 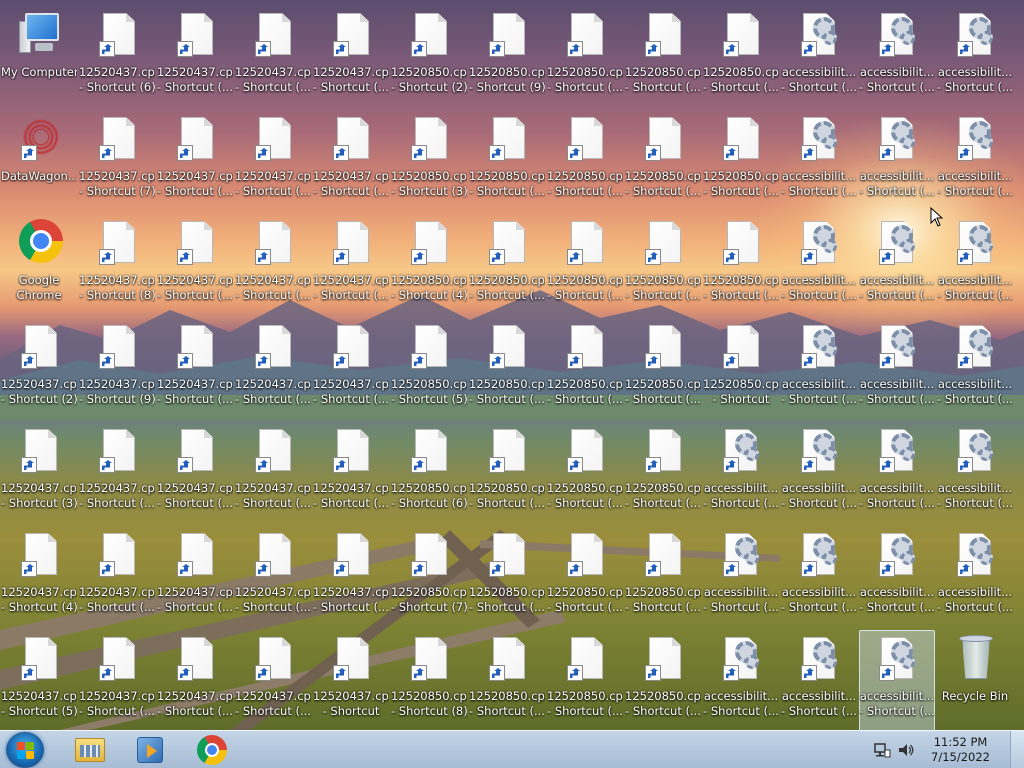 I want to click on desktop-icon: 12520437.cpx - Shortcut (3), so click(x=39, y=473).